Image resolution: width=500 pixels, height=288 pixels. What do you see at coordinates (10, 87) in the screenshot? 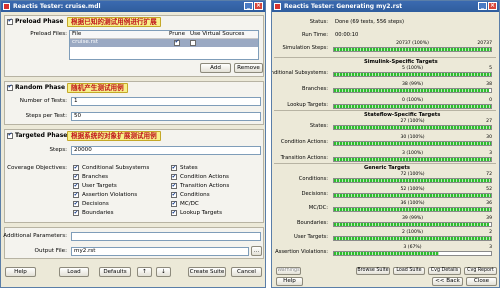
I see `random-checkbox: ✔` at bounding box center [10, 87].